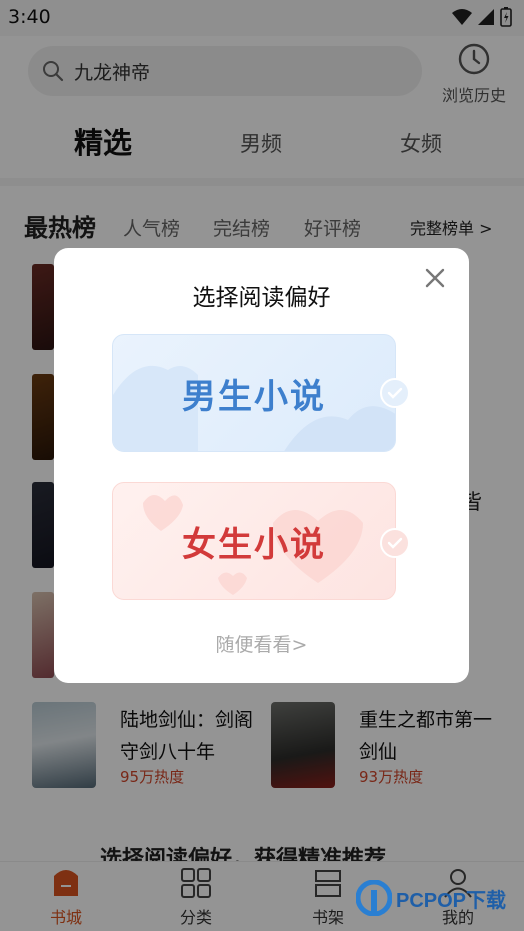 This screenshot has height=931, width=524. What do you see at coordinates (395, 543) in the screenshot?
I see `female-check-icon` at bounding box center [395, 543].